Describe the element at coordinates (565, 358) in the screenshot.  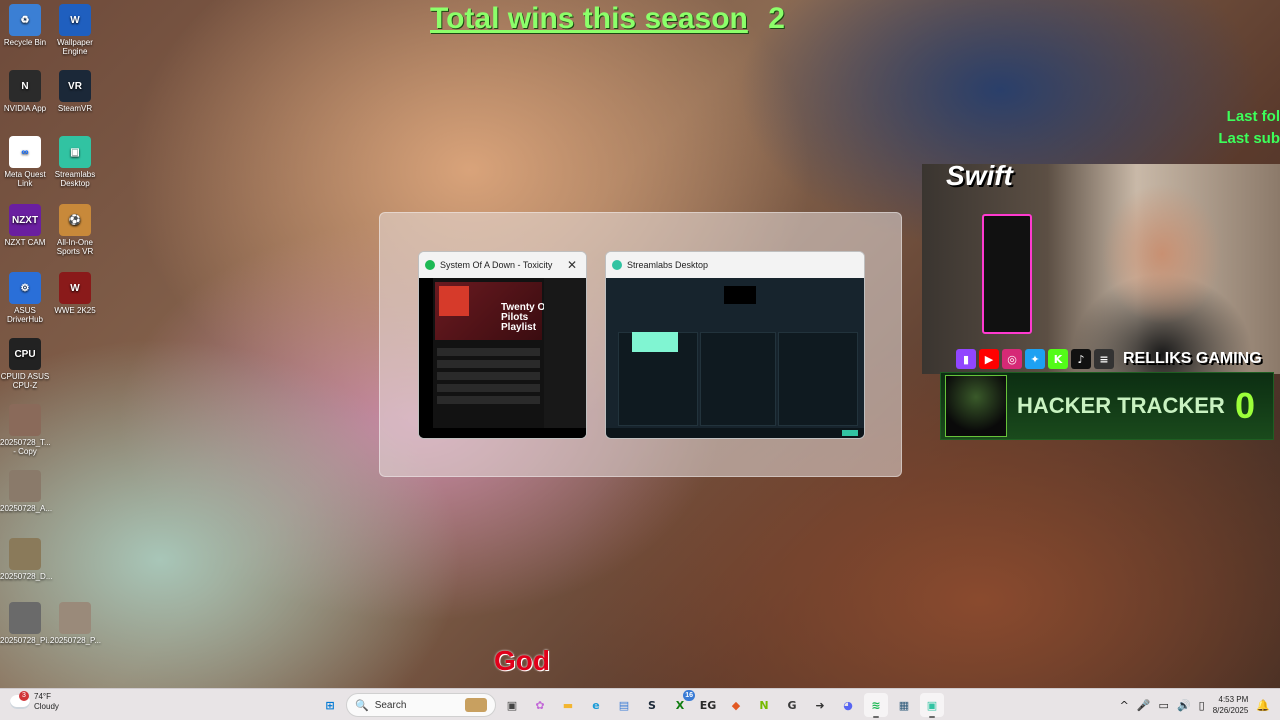
I see `now-playing-panel` at that location.